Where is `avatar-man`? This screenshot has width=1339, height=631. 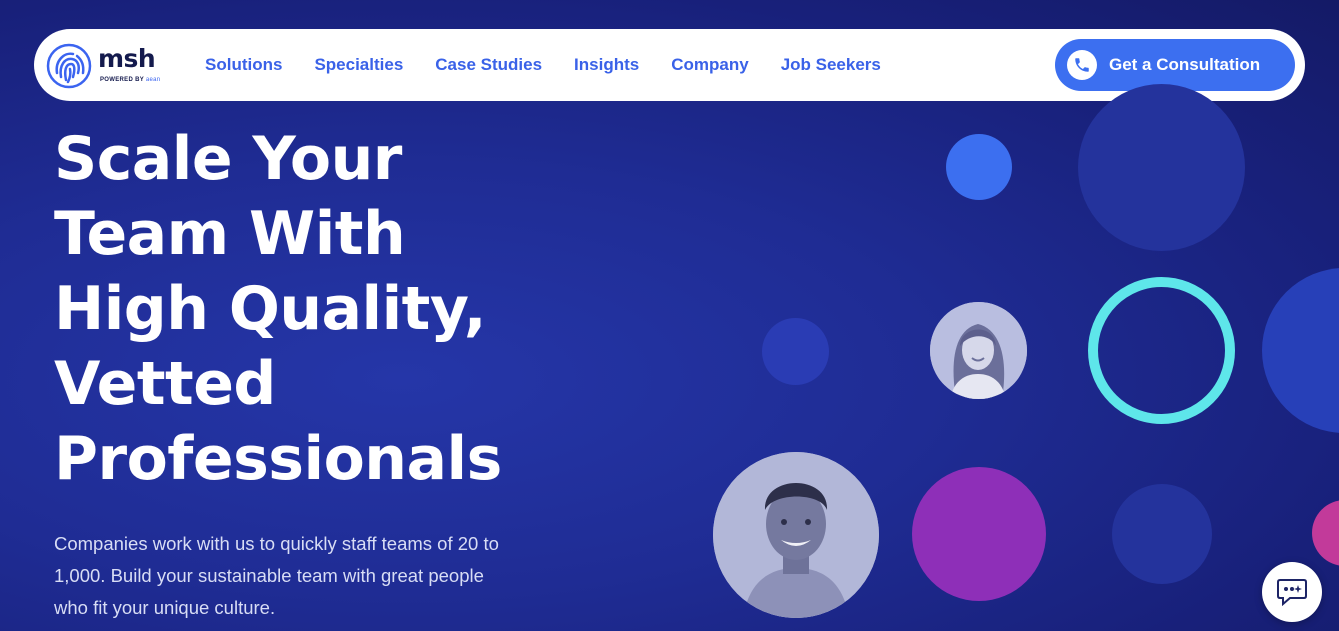 avatar-man is located at coordinates (796, 535).